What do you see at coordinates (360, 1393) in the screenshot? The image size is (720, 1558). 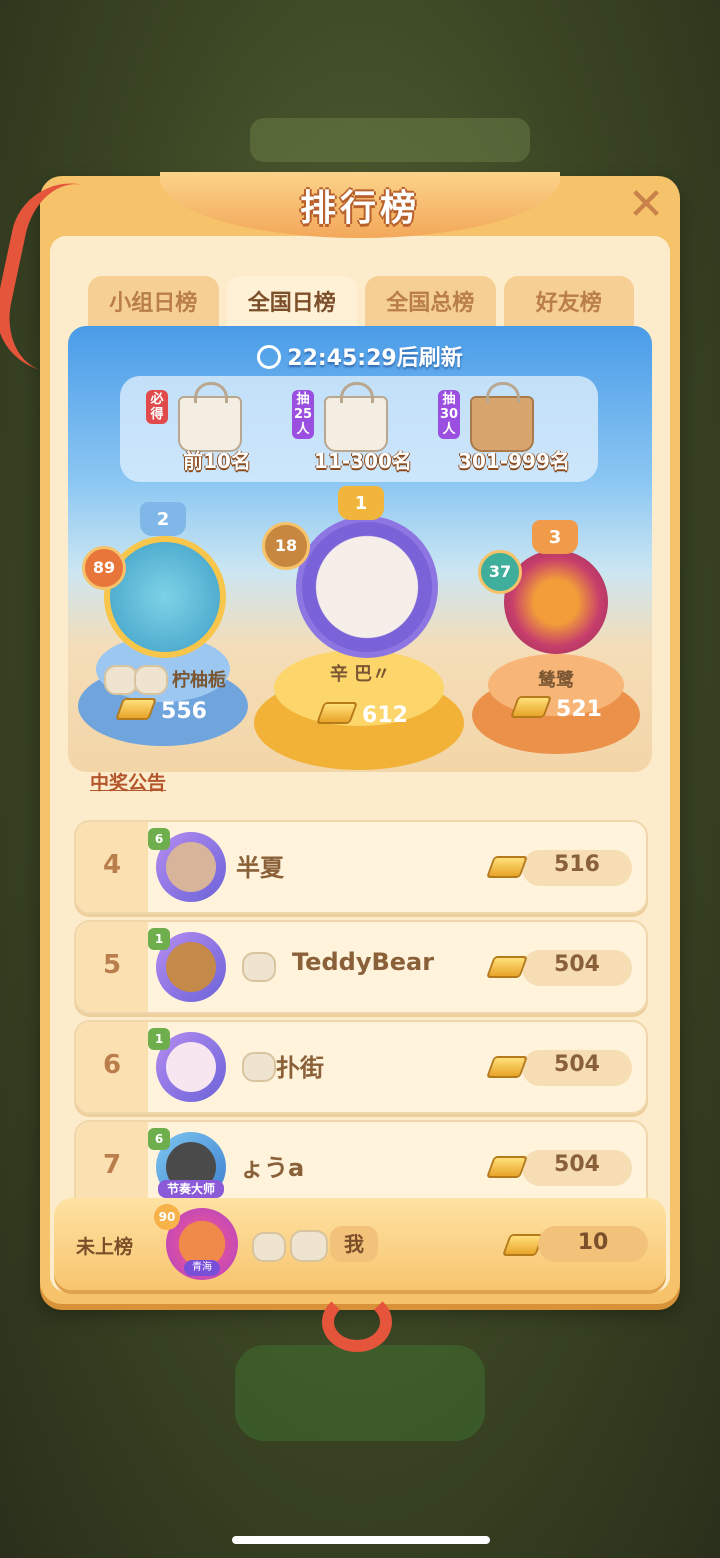 I see `background-blur-button` at bounding box center [360, 1393].